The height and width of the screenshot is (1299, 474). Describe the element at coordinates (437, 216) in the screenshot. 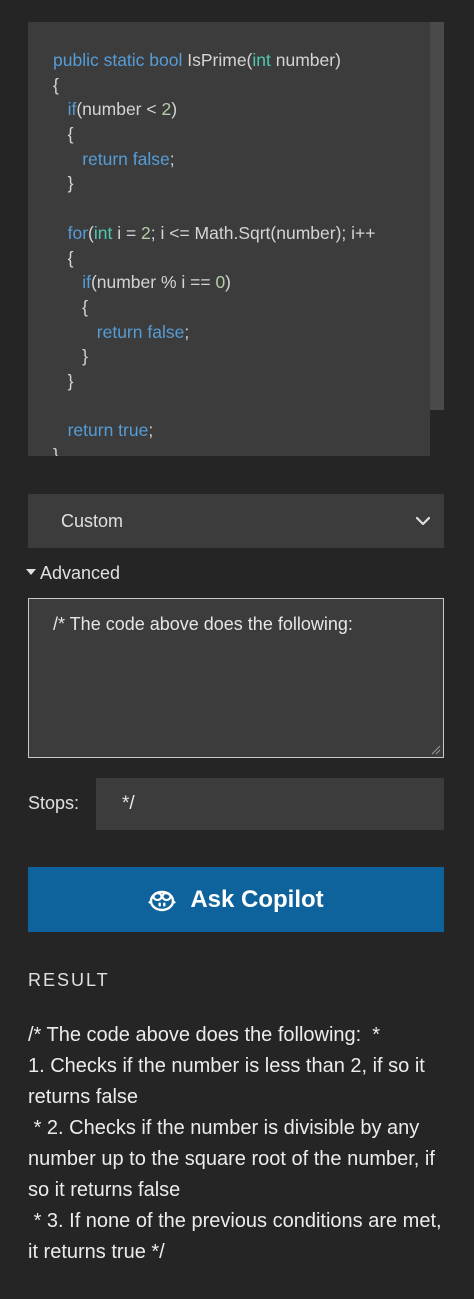

I see `code-scrollbar` at that location.